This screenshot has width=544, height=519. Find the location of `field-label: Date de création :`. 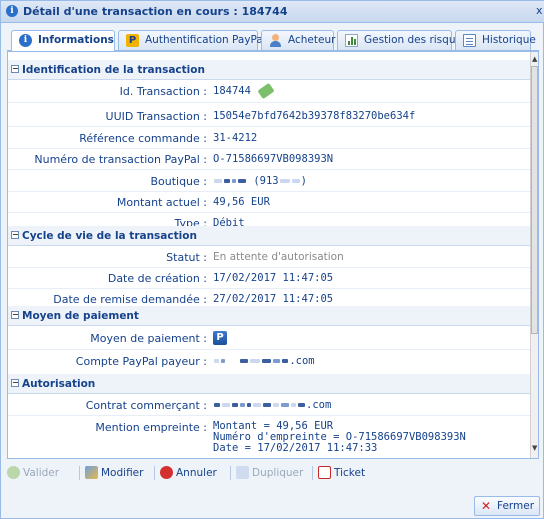

field-label: Date de création : is located at coordinates (157, 278).